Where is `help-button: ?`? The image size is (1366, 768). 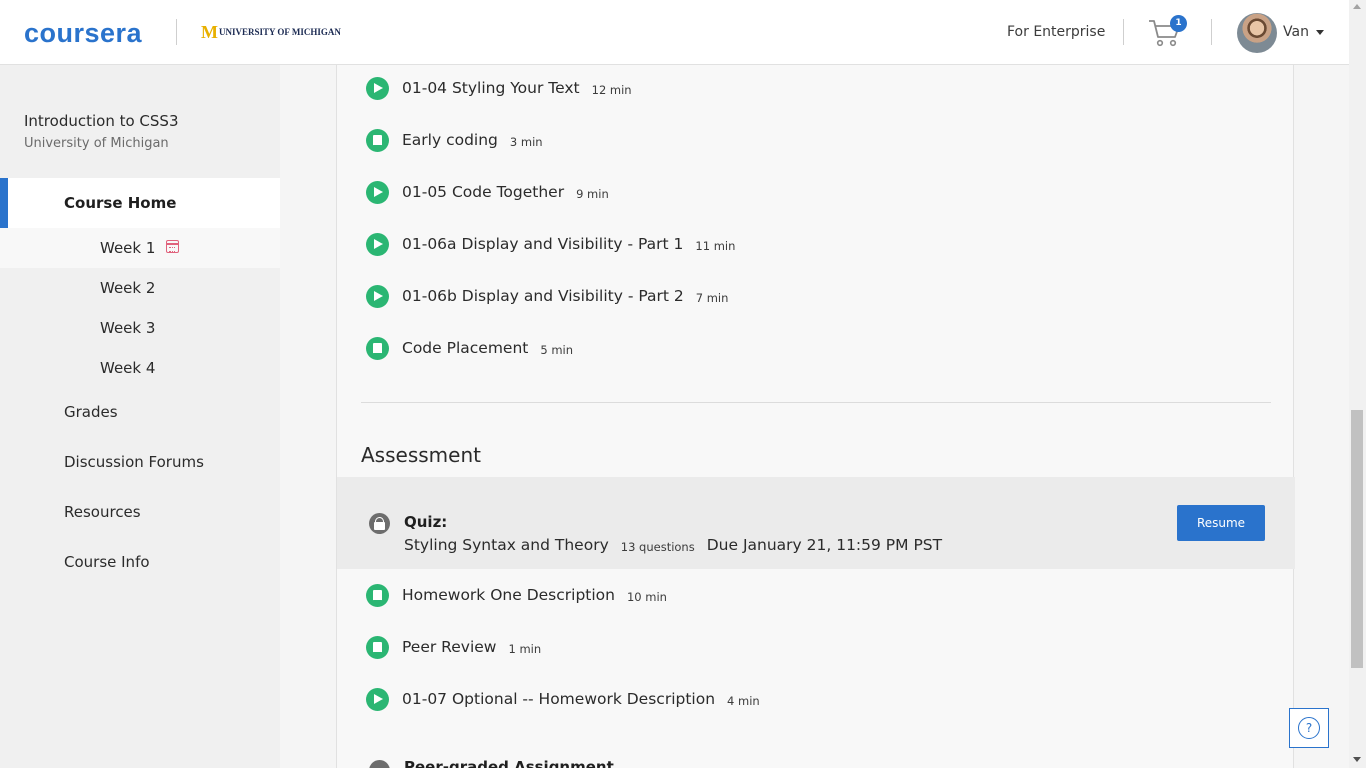
help-button: ? is located at coordinates (1309, 728).